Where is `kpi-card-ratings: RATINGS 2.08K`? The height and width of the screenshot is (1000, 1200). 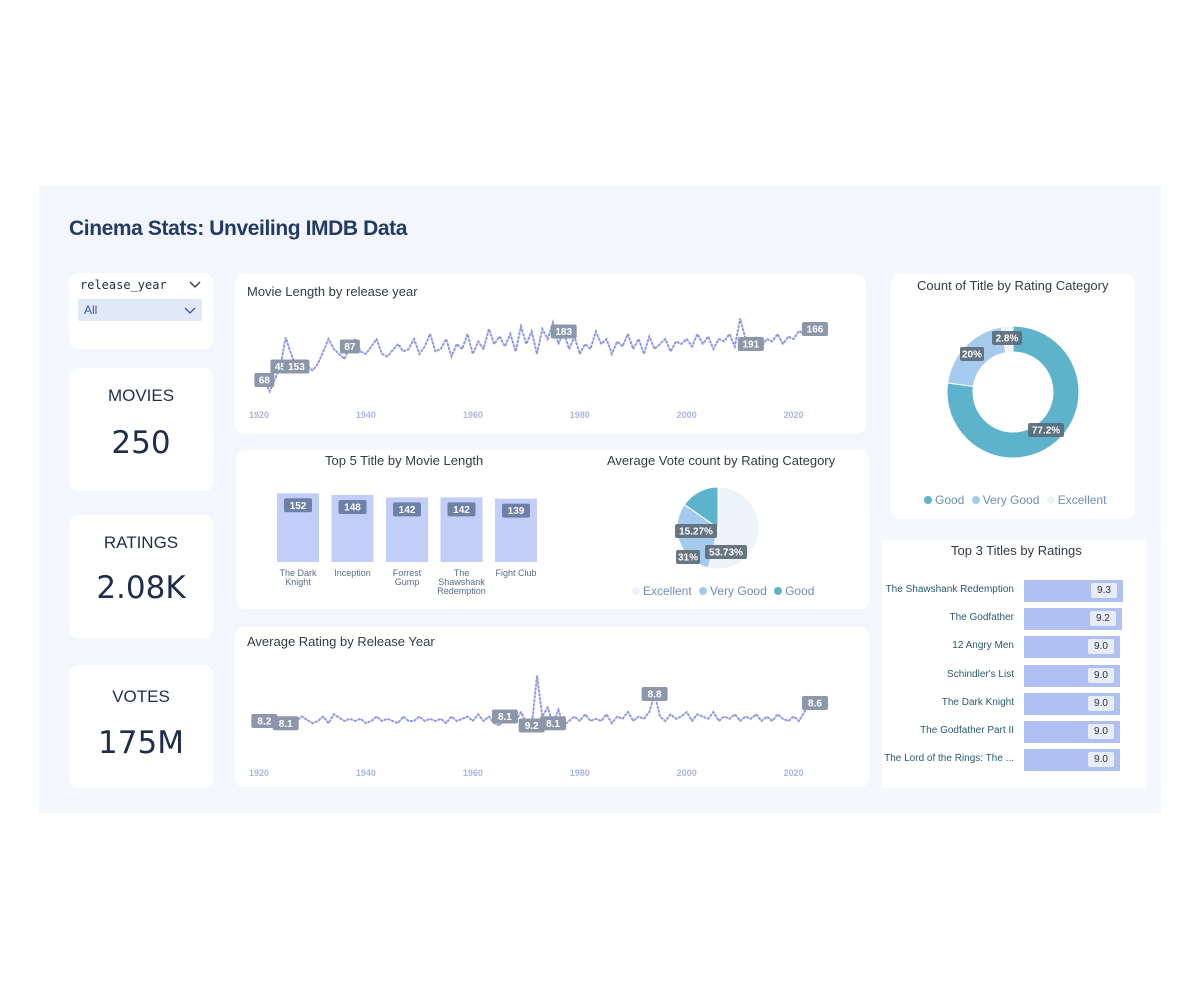 kpi-card-ratings: RATINGS 2.08K is located at coordinates (141, 576).